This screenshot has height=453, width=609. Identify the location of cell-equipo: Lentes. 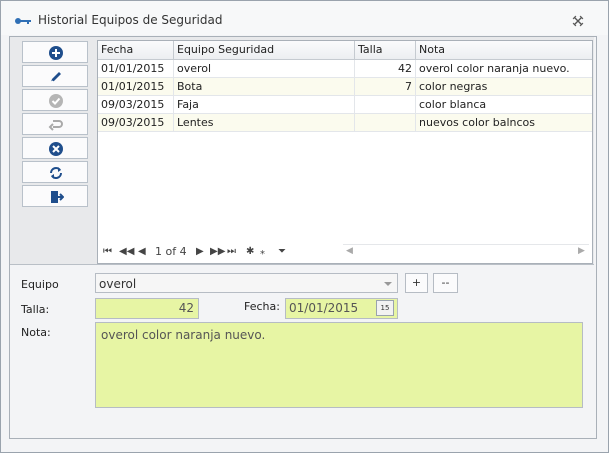
(264, 122).